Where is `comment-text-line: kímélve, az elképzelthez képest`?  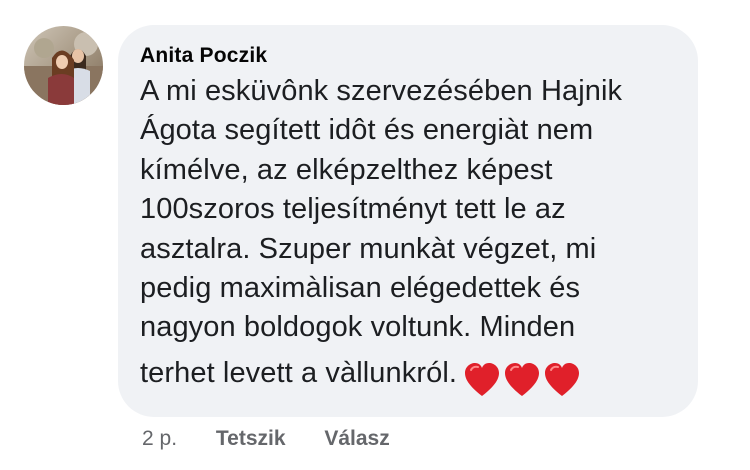
comment-text-line: kímélve, az elképzelthez képest is located at coordinates (346, 169).